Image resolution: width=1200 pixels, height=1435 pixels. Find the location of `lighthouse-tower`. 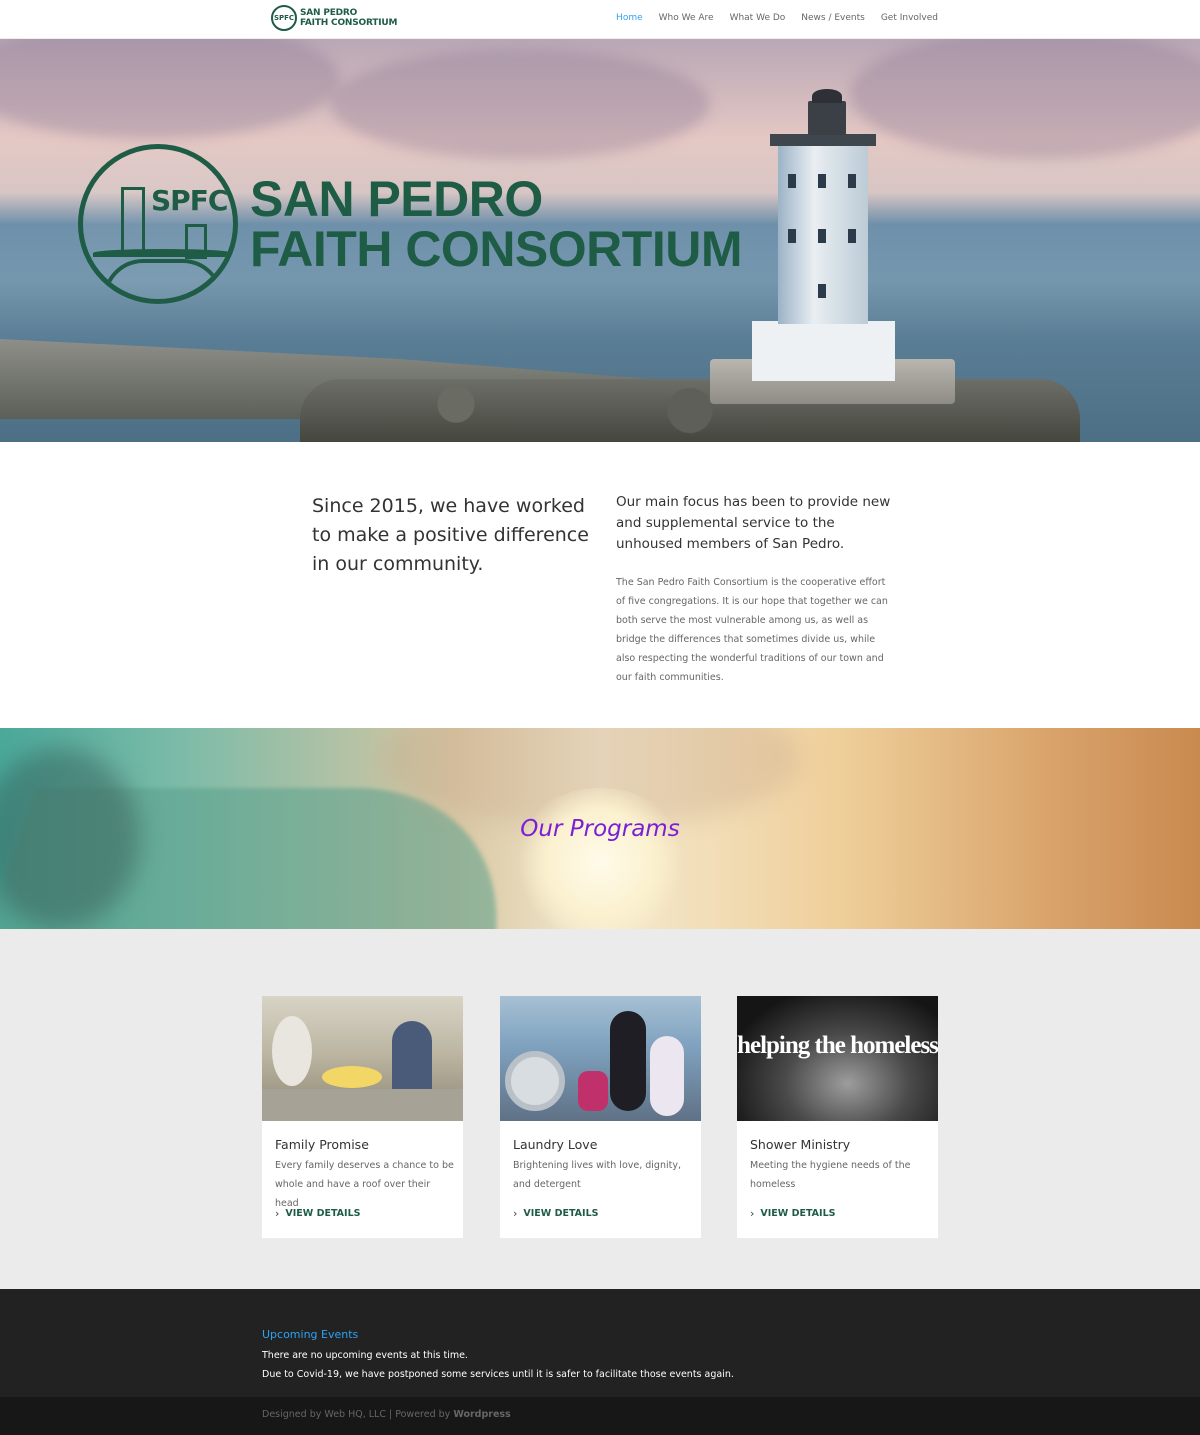

lighthouse-tower is located at coordinates (823, 234).